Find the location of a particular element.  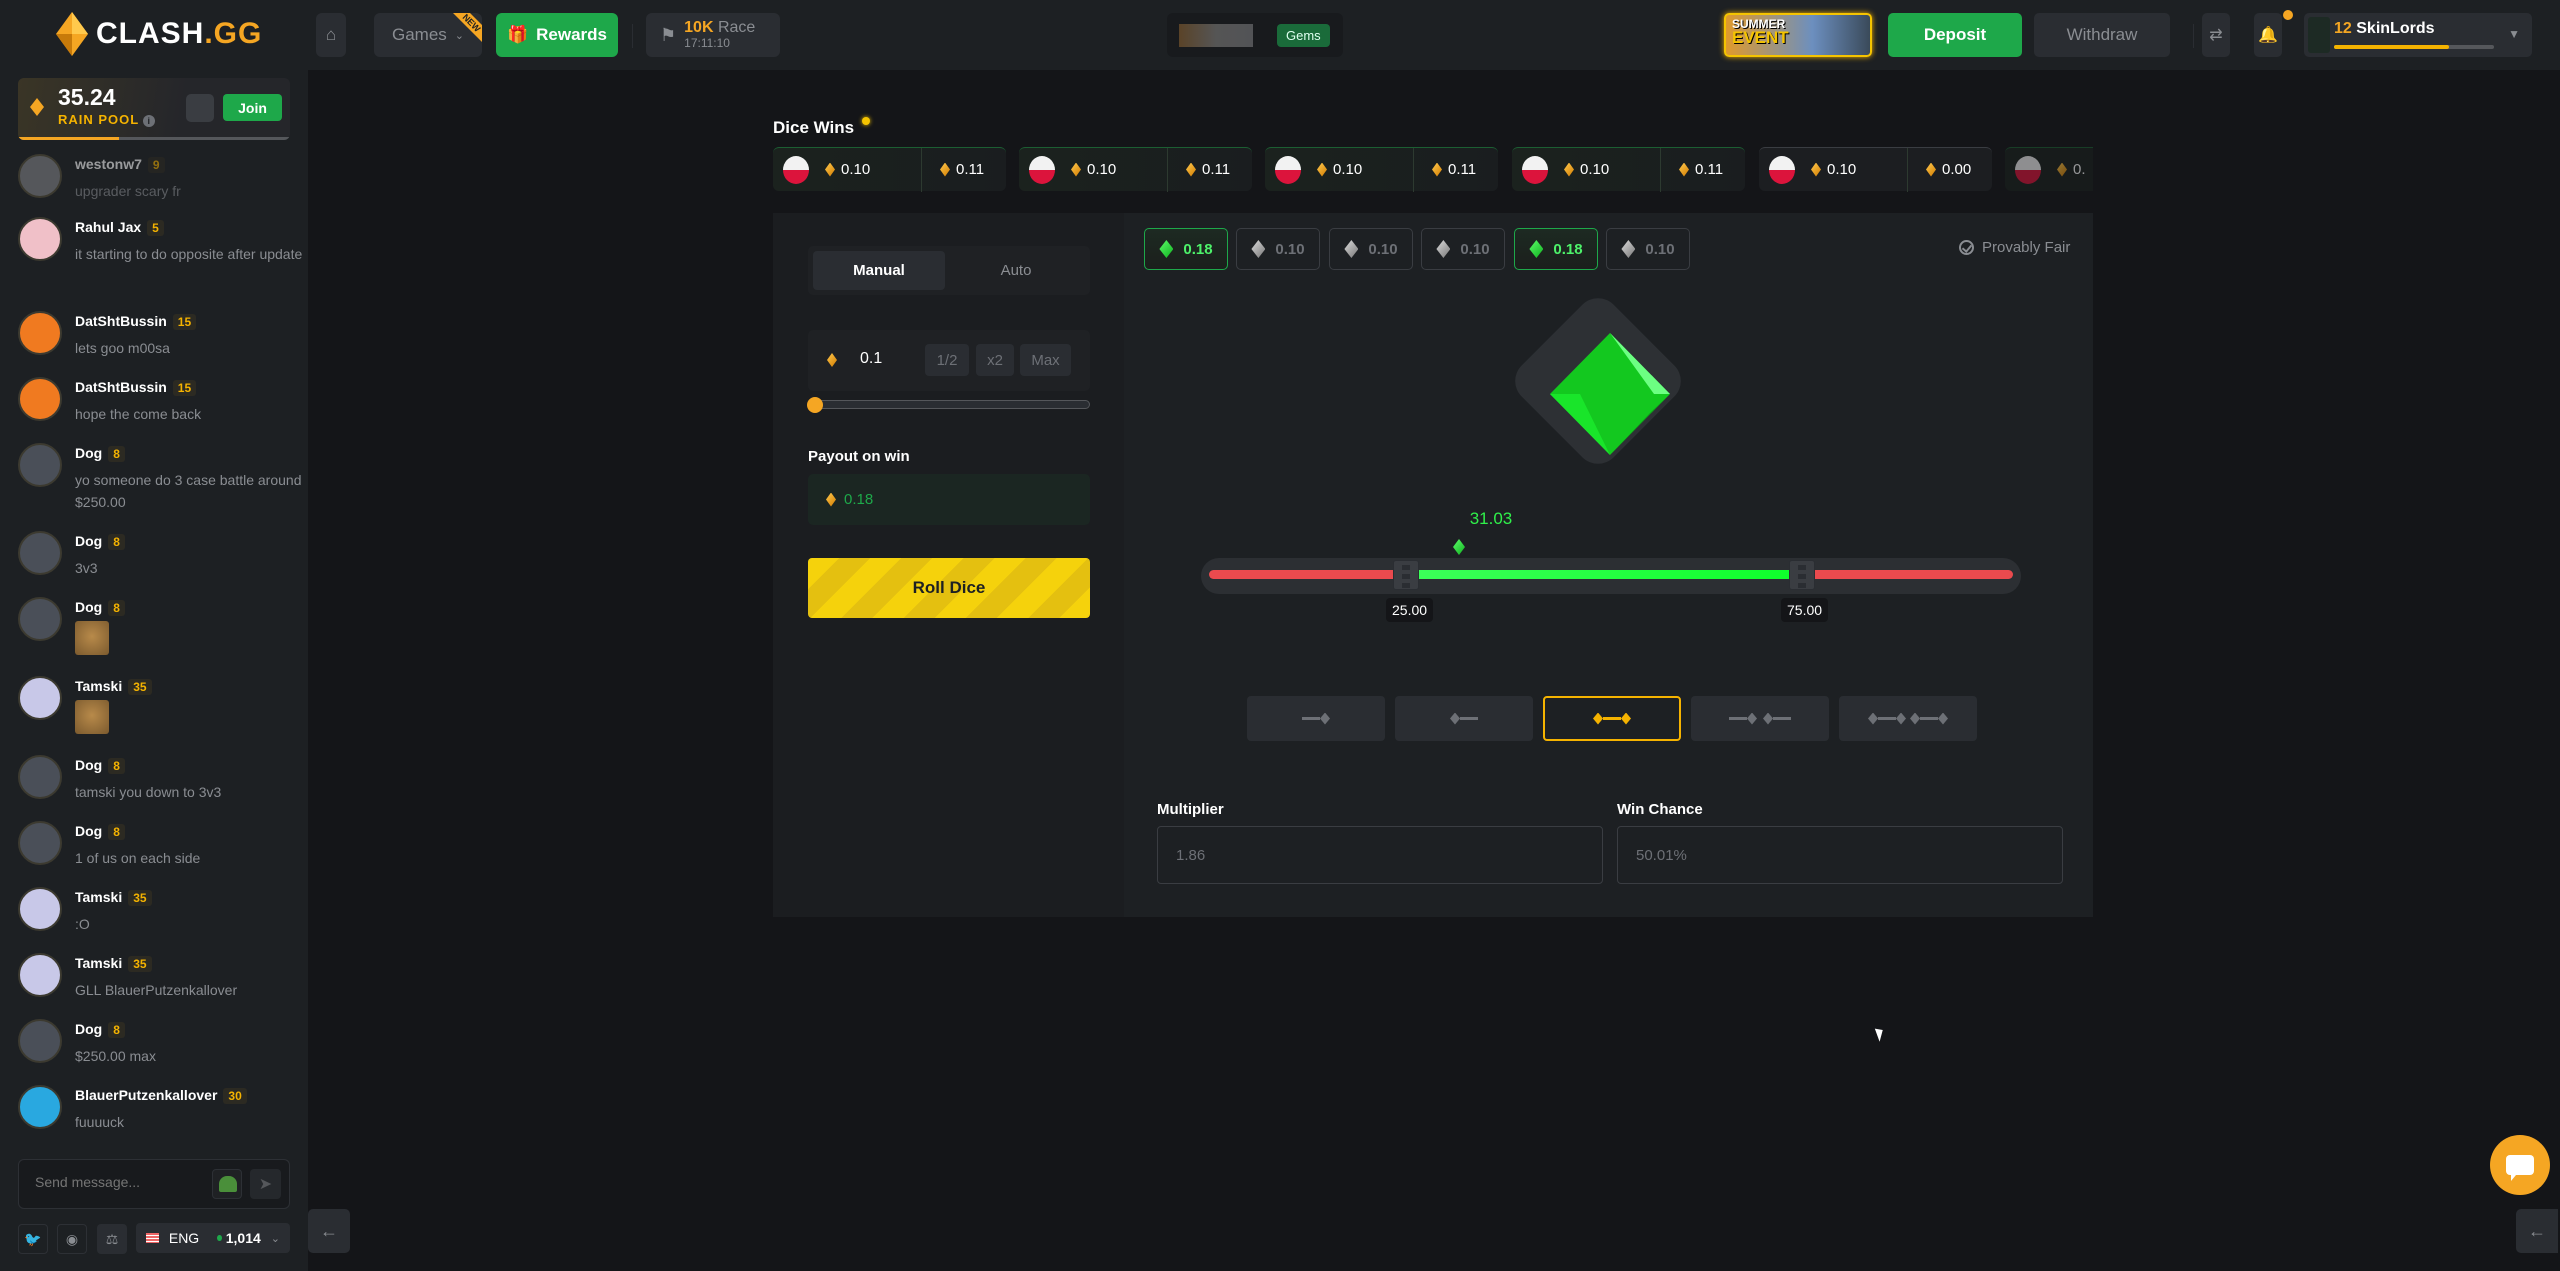

bet-amount-input is located at coordinates (890, 359).